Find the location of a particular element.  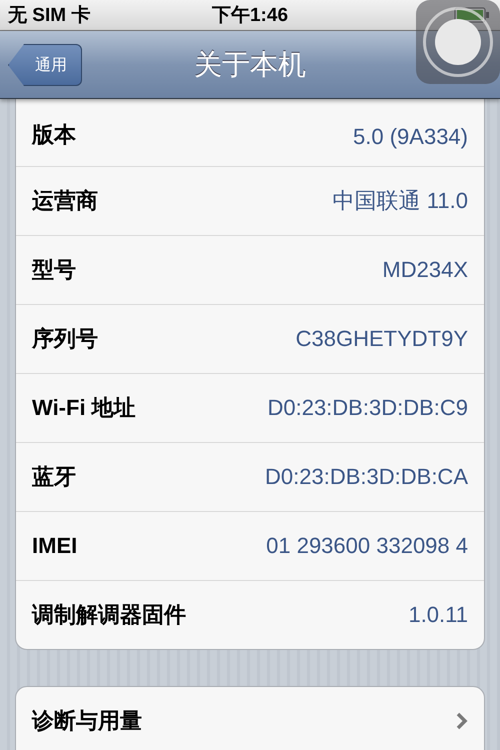

row-value: 1.0.11 is located at coordinates (438, 615).